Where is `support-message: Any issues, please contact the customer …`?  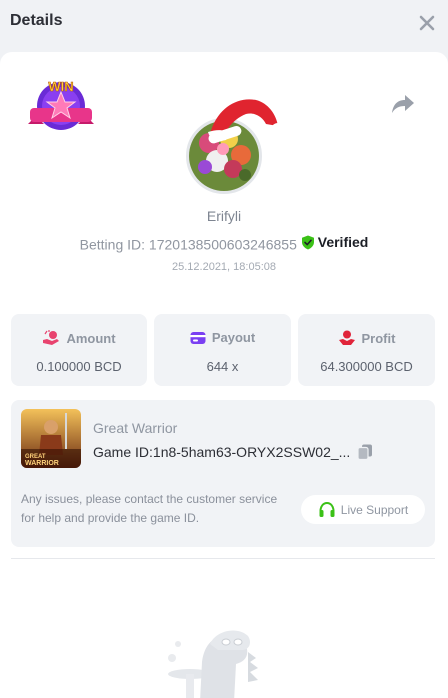
support-message: Any issues, please contact the customer … is located at coordinates (149, 508).